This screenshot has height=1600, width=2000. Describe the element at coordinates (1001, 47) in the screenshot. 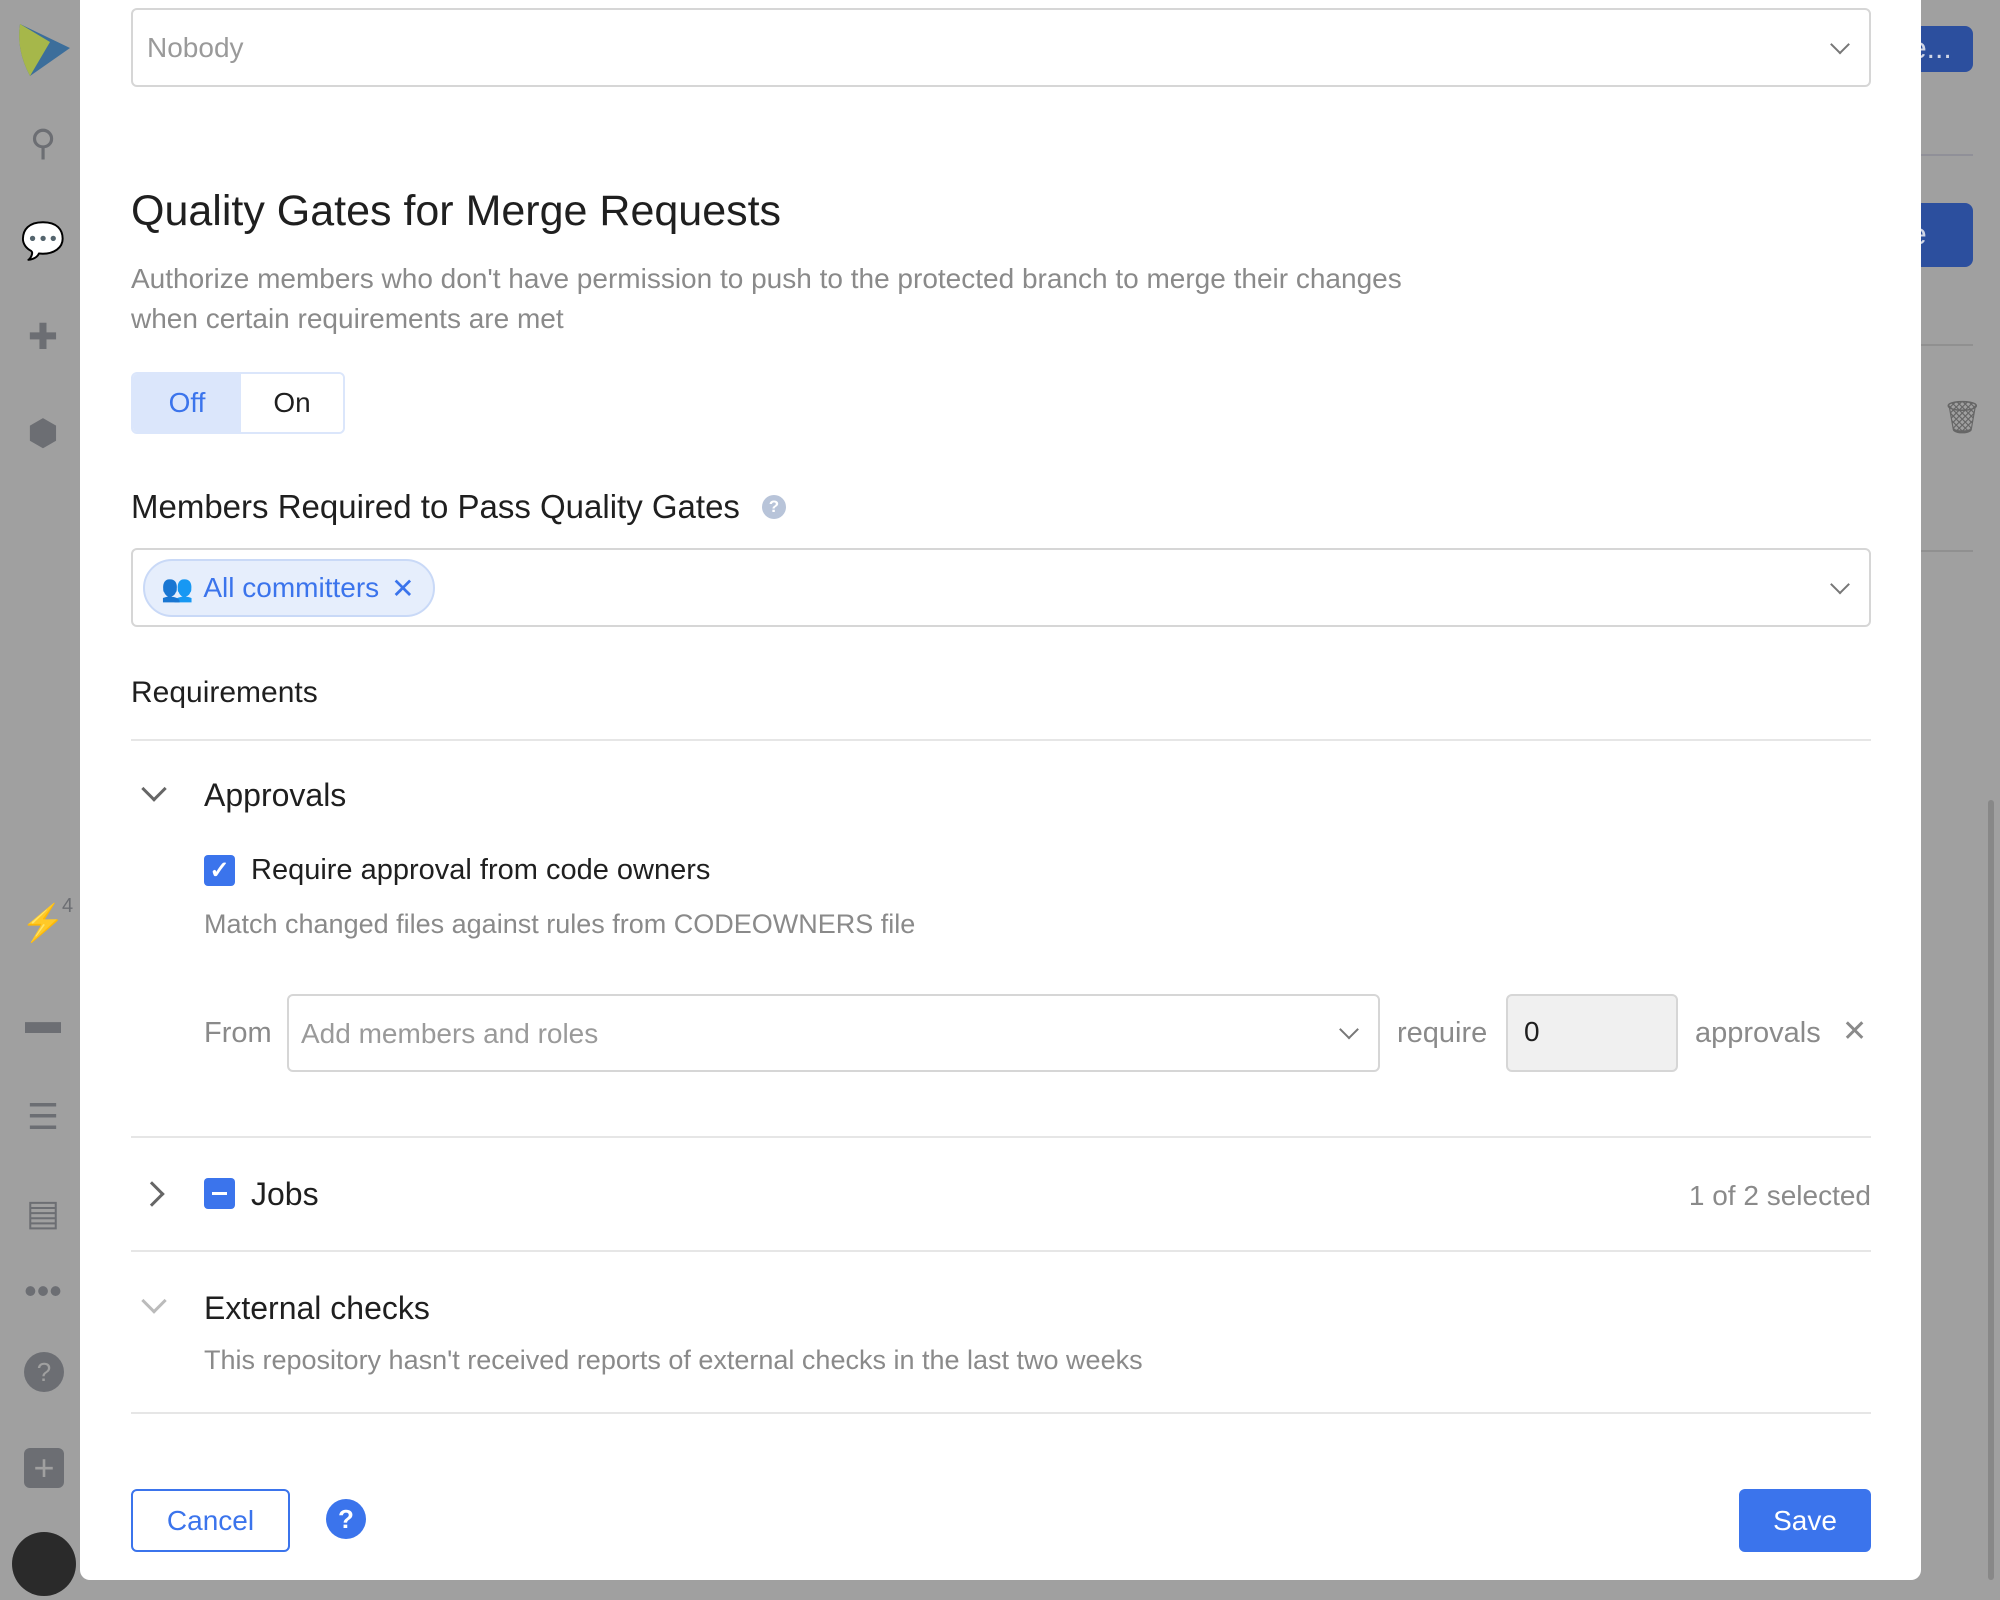

I see `merge-permission-select: Nobody` at that location.